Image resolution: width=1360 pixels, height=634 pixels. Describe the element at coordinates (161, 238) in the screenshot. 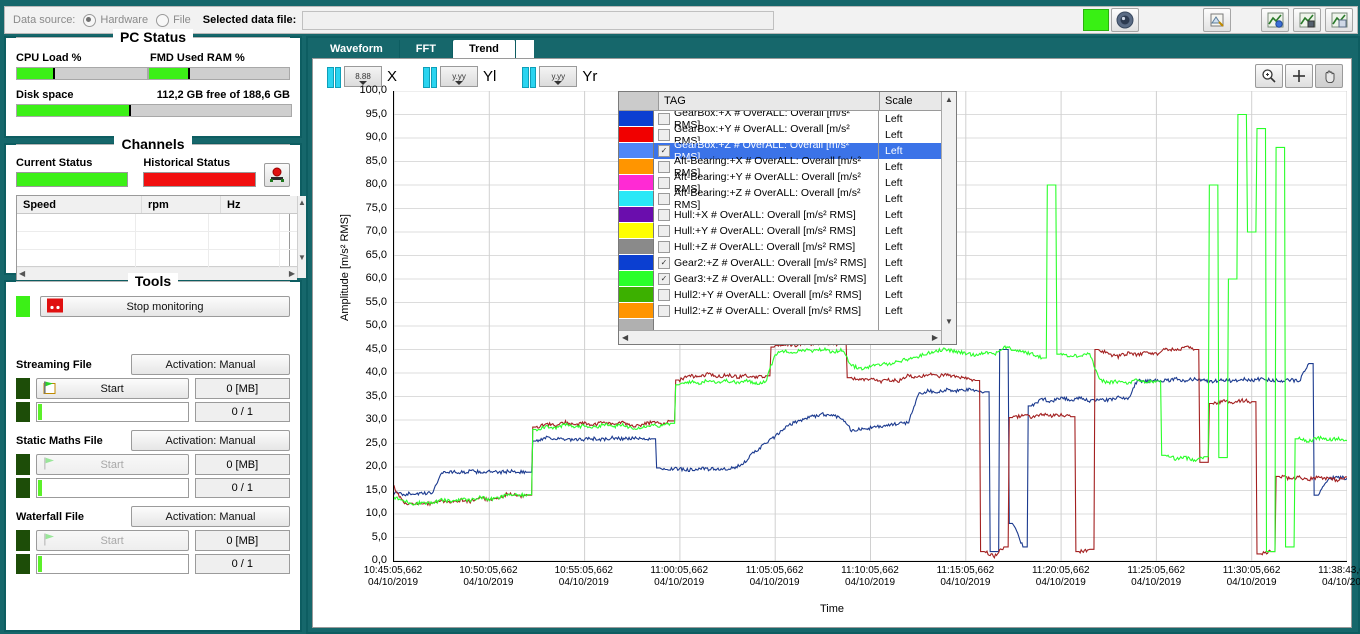

I see `channels-table: Speed rpm Hz ◀ ▶ ▲ ▼` at that location.